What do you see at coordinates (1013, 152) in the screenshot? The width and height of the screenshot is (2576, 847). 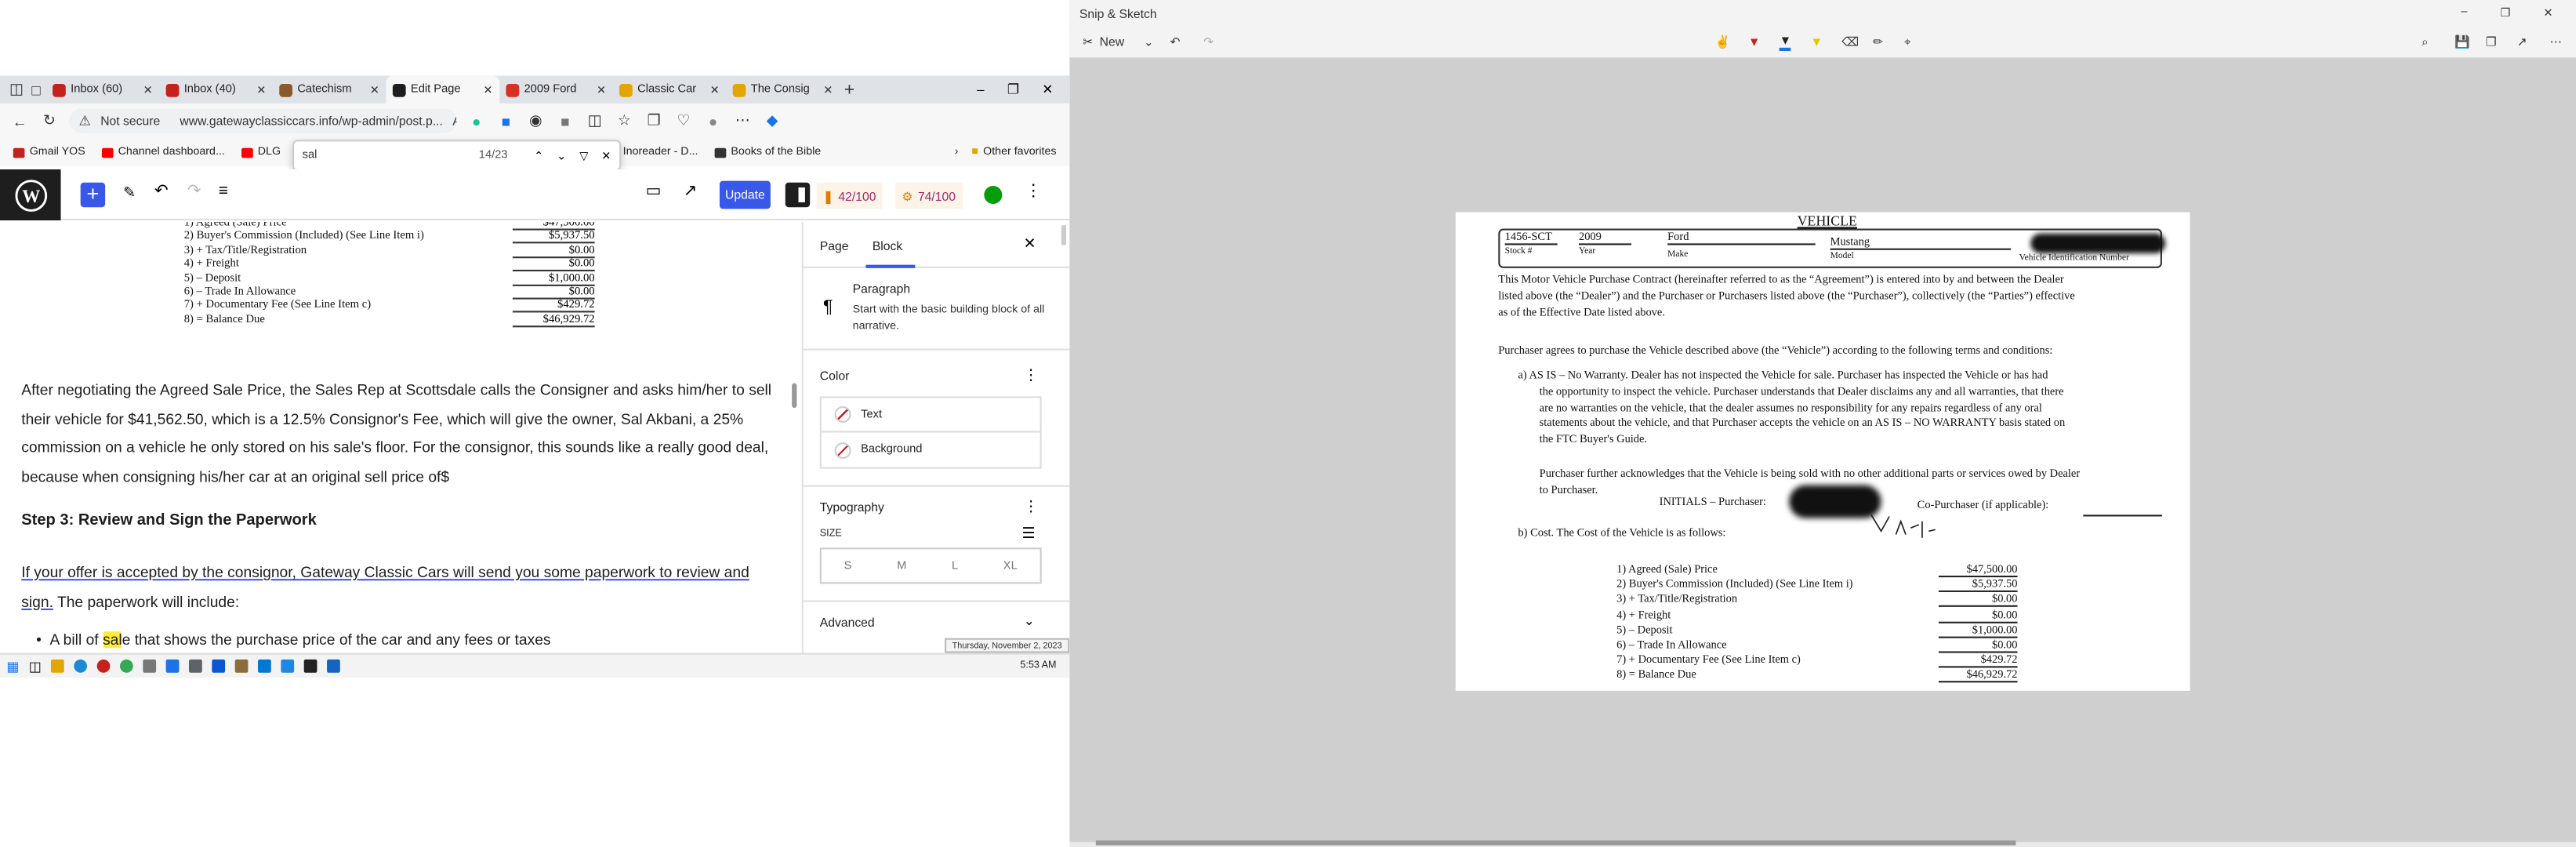 I see `other-favorites: ■ Other favorites` at bounding box center [1013, 152].